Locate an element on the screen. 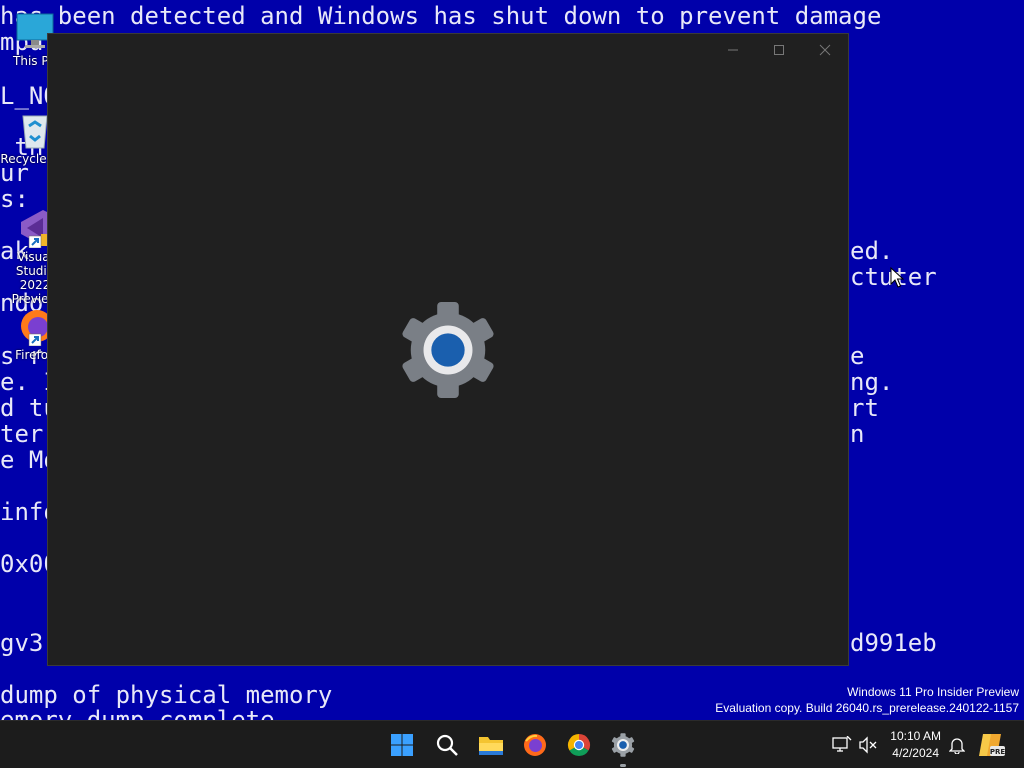 This screenshot has height=768, width=1024. chrome-icon is located at coordinates (579, 745).